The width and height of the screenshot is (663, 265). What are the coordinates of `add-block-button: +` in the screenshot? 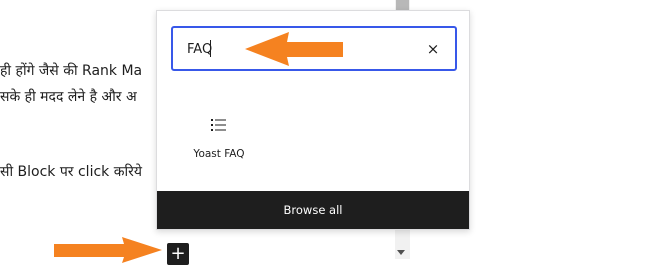 It's located at (178, 254).